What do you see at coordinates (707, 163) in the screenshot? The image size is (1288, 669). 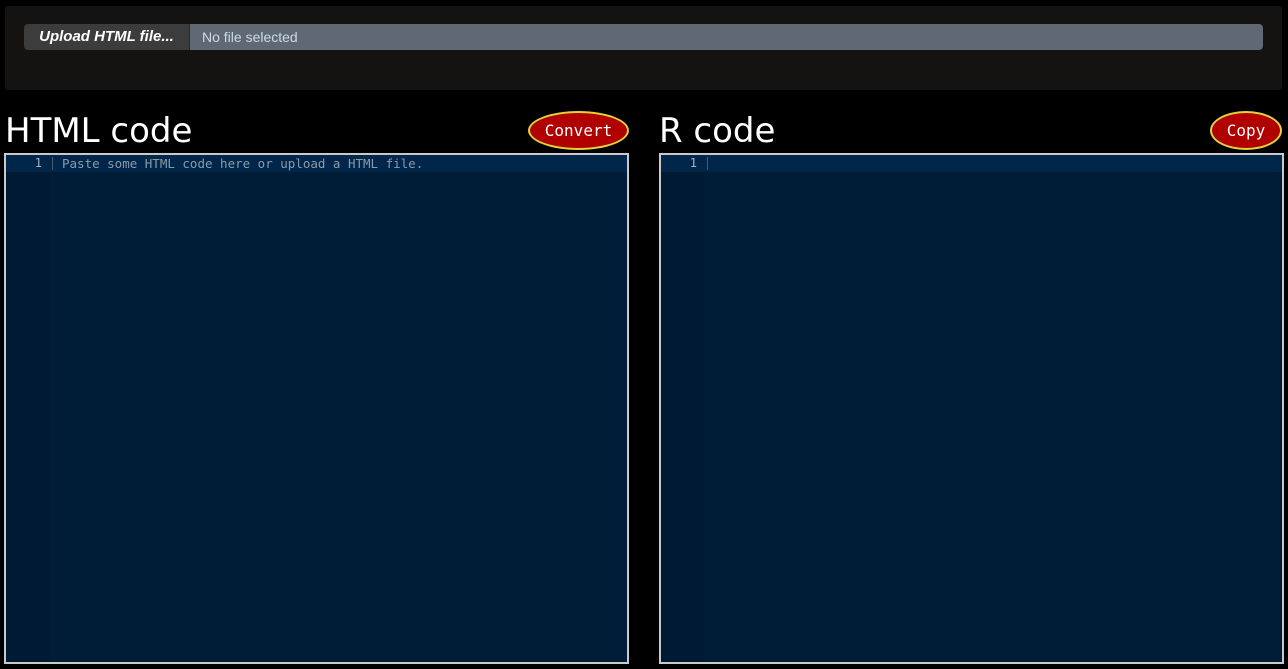 I see `r-editor-gutter-separator` at bounding box center [707, 163].